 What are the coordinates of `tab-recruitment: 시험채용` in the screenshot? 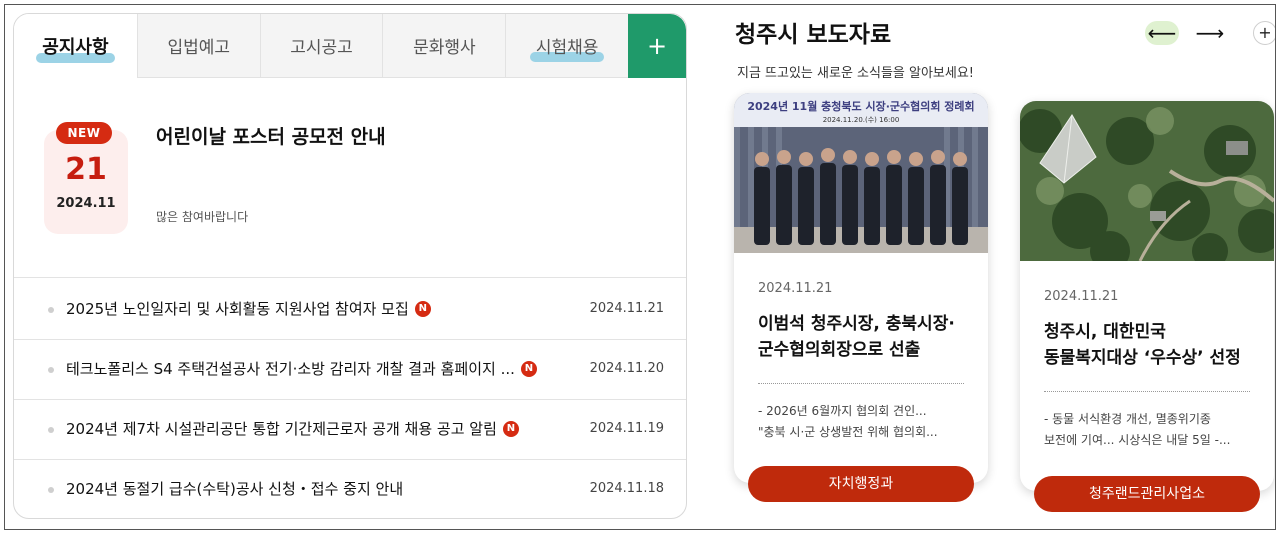 It's located at (567, 46).